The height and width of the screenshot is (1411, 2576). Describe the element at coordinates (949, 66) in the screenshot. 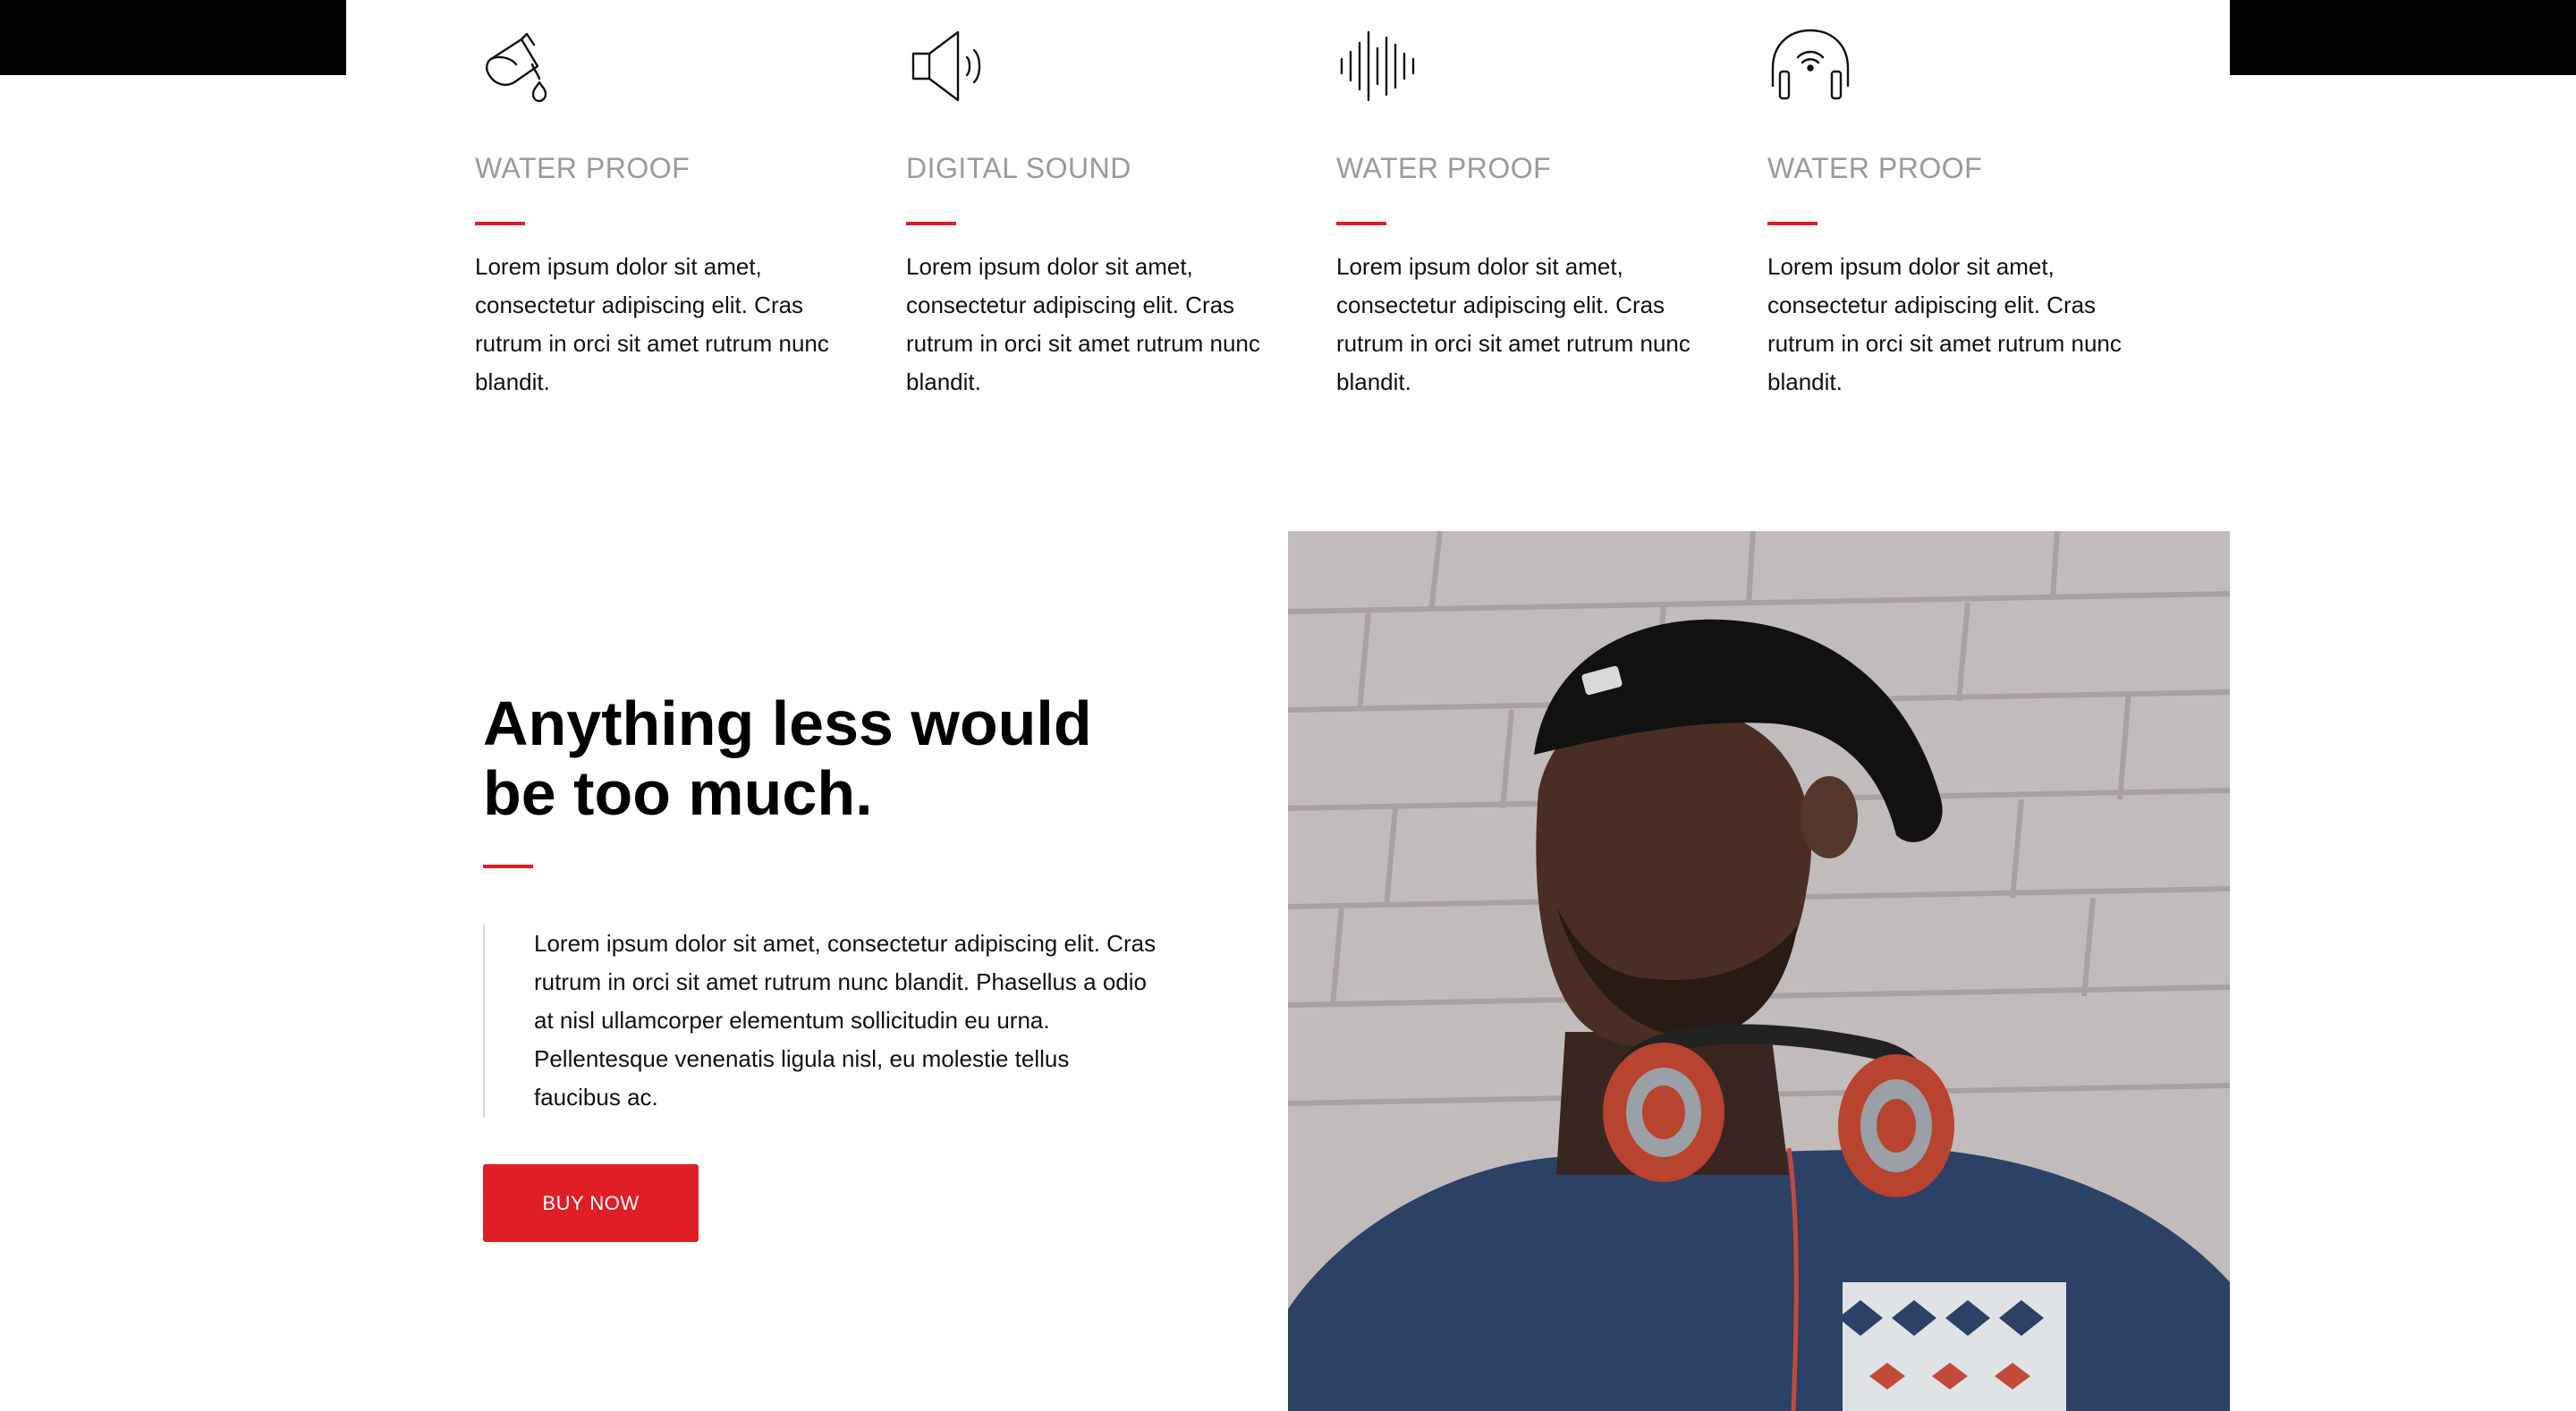

I see `speaker-icon` at that location.